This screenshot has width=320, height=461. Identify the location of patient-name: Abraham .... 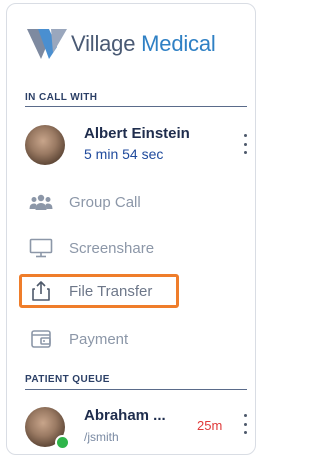
(125, 415).